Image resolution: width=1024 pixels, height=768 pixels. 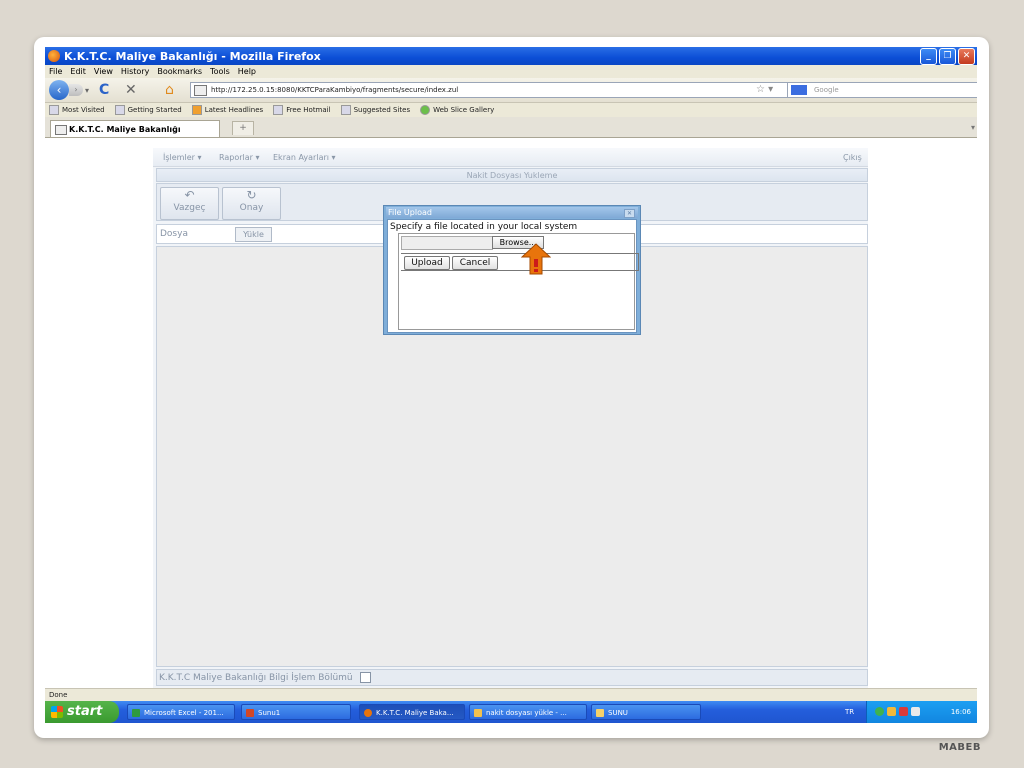 I want to click on dialog-title: File Upload, so click(x=410, y=212).